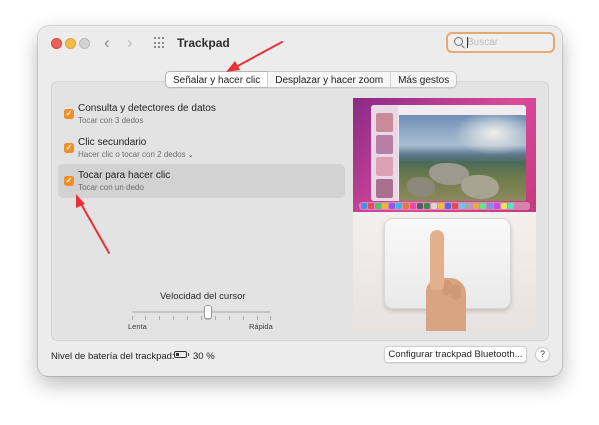 This screenshot has height=425, width=599. I want to click on back-button: ‹, so click(107, 43).